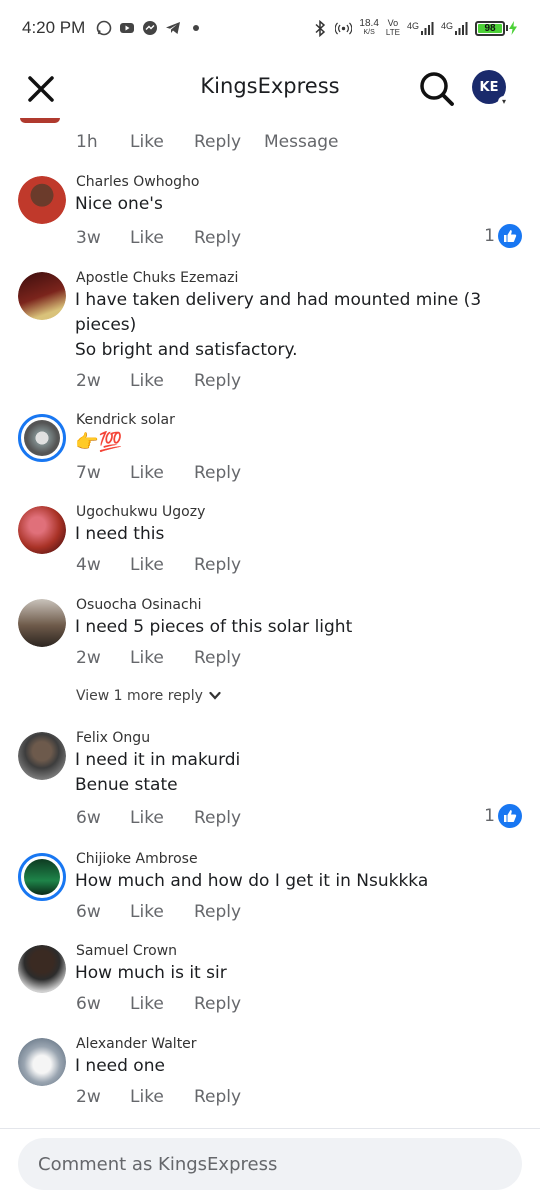  What do you see at coordinates (369, 32) in the screenshot?
I see `net-speed-unit: K/S` at bounding box center [369, 32].